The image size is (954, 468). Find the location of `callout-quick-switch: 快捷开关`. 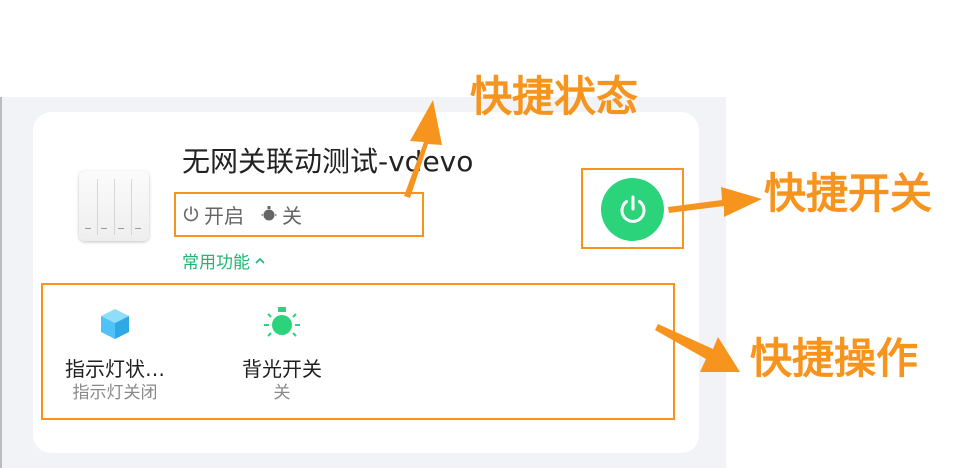

callout-quick-switch: 快捷开关 is located at coordinates (848, 193).